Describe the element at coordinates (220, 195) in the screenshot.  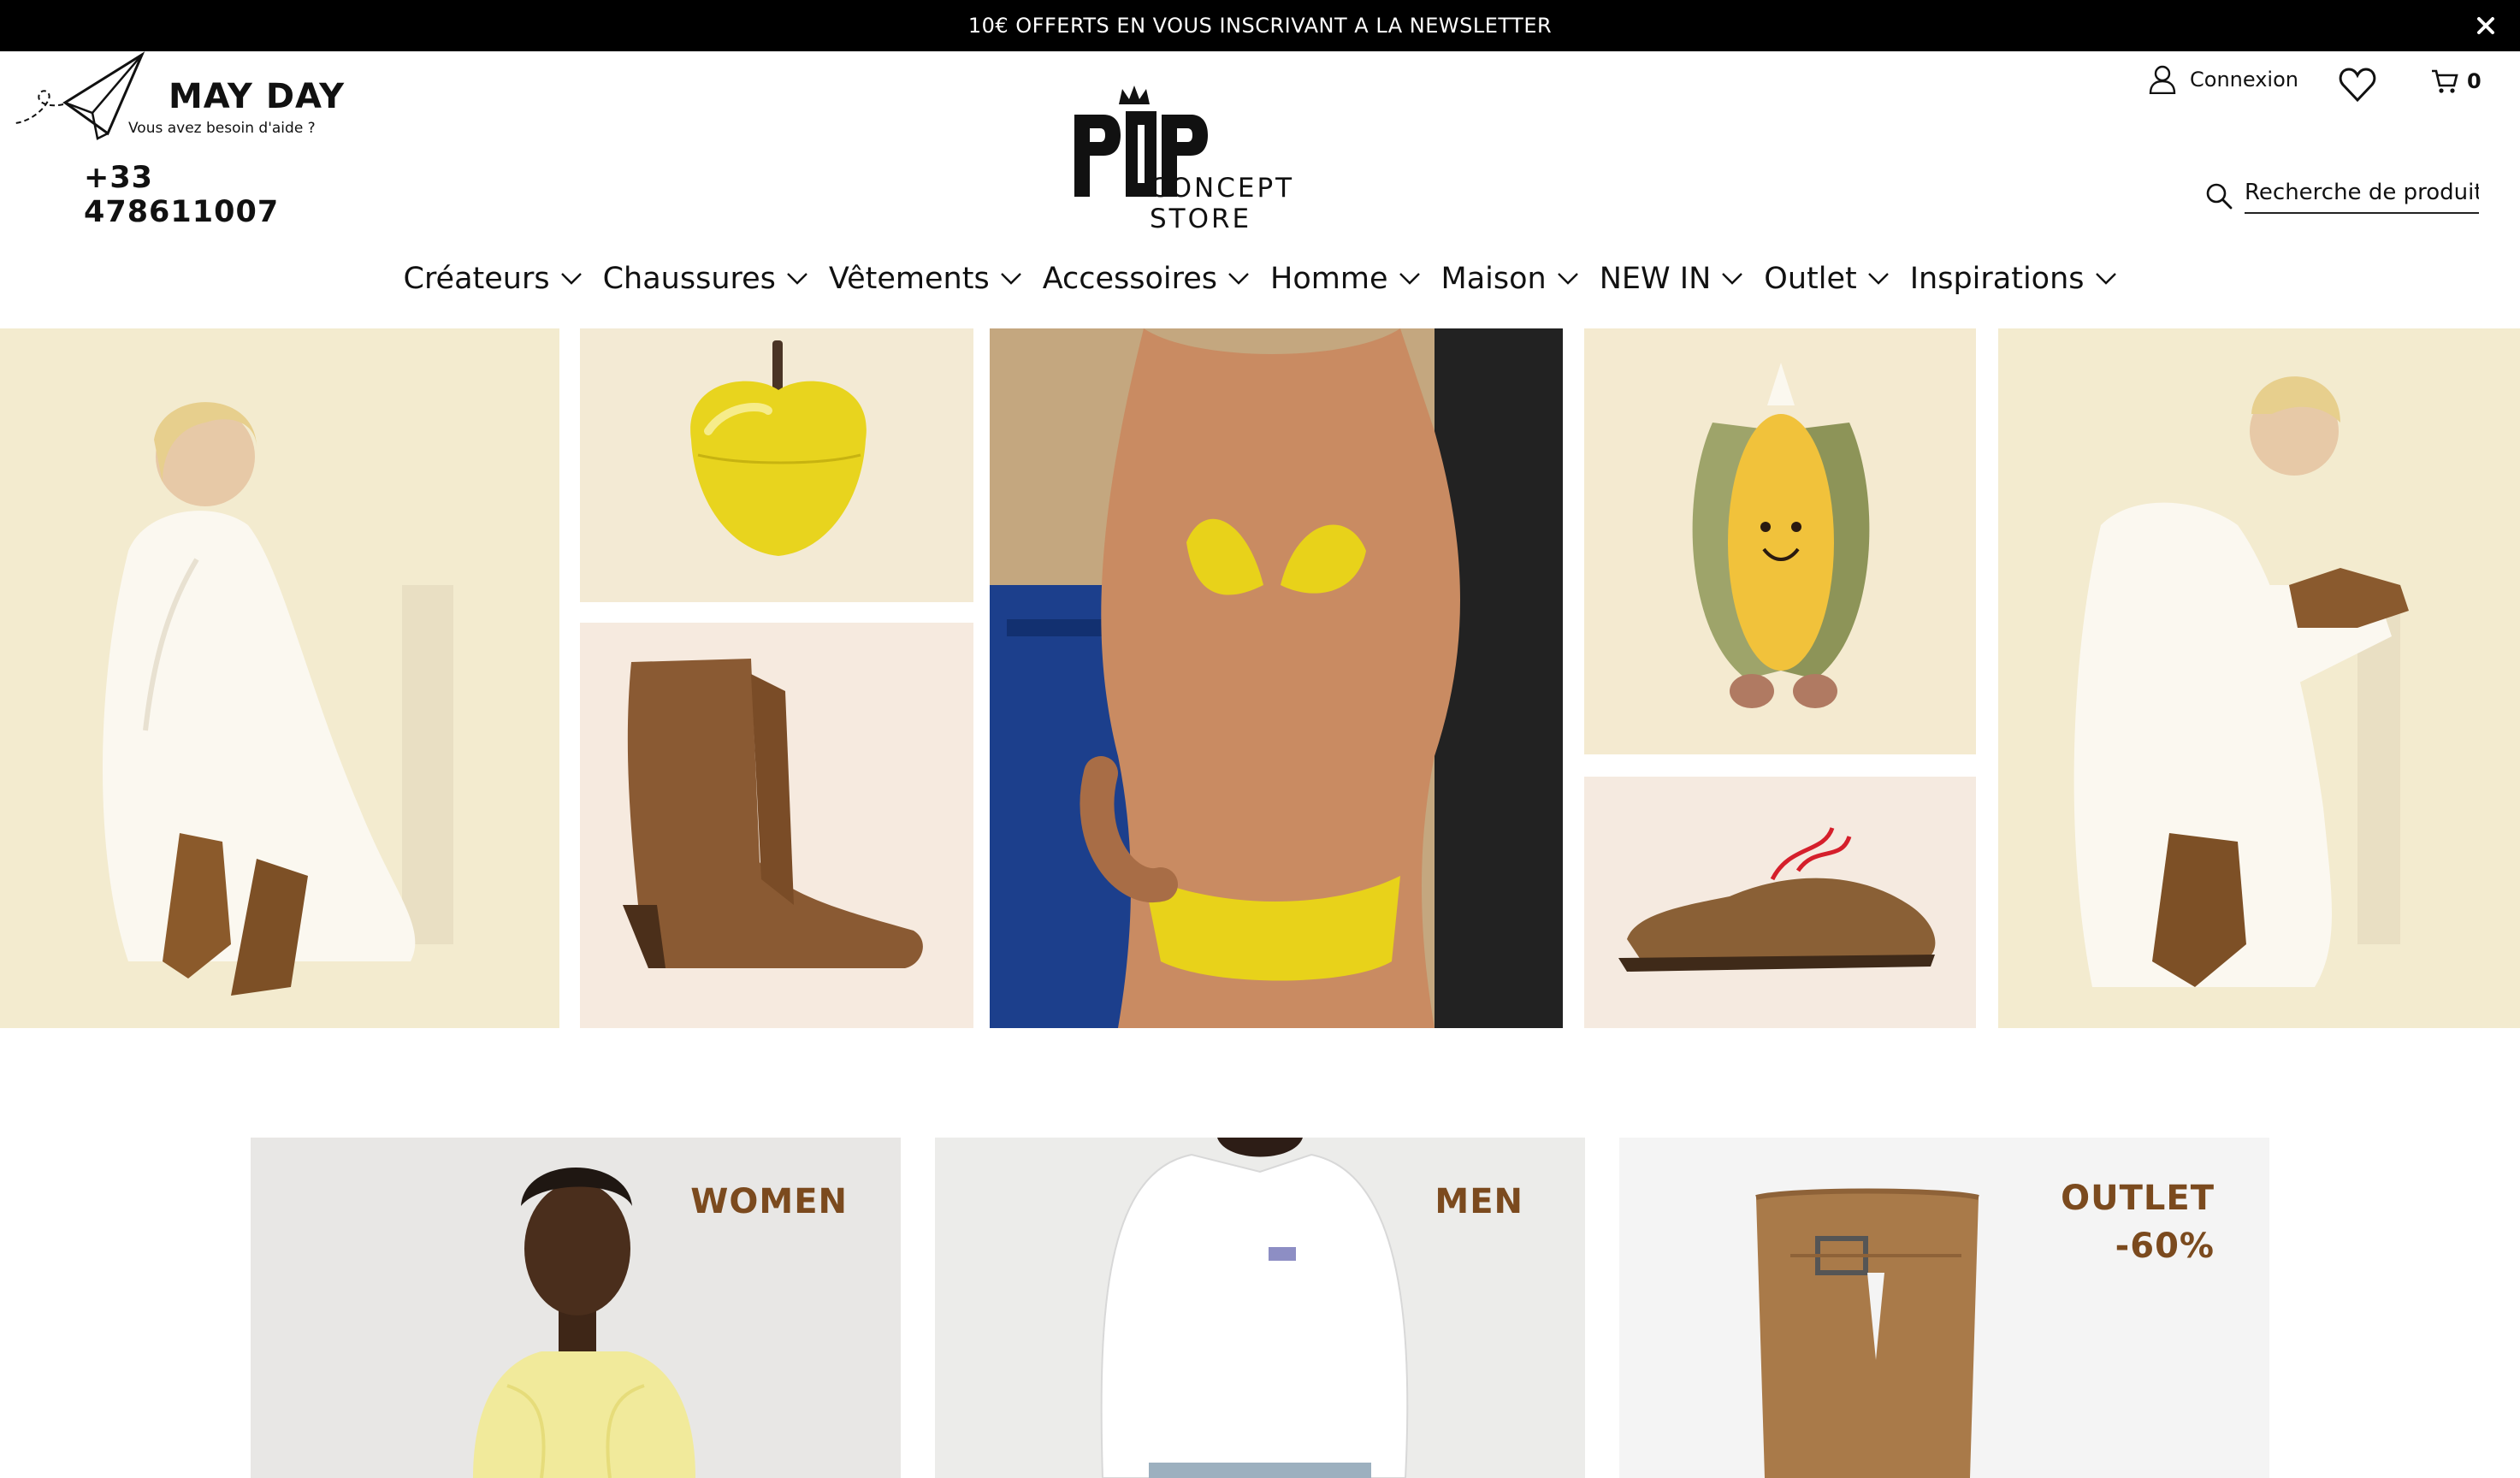
I see `phone-number: +33 478611007` at that location.